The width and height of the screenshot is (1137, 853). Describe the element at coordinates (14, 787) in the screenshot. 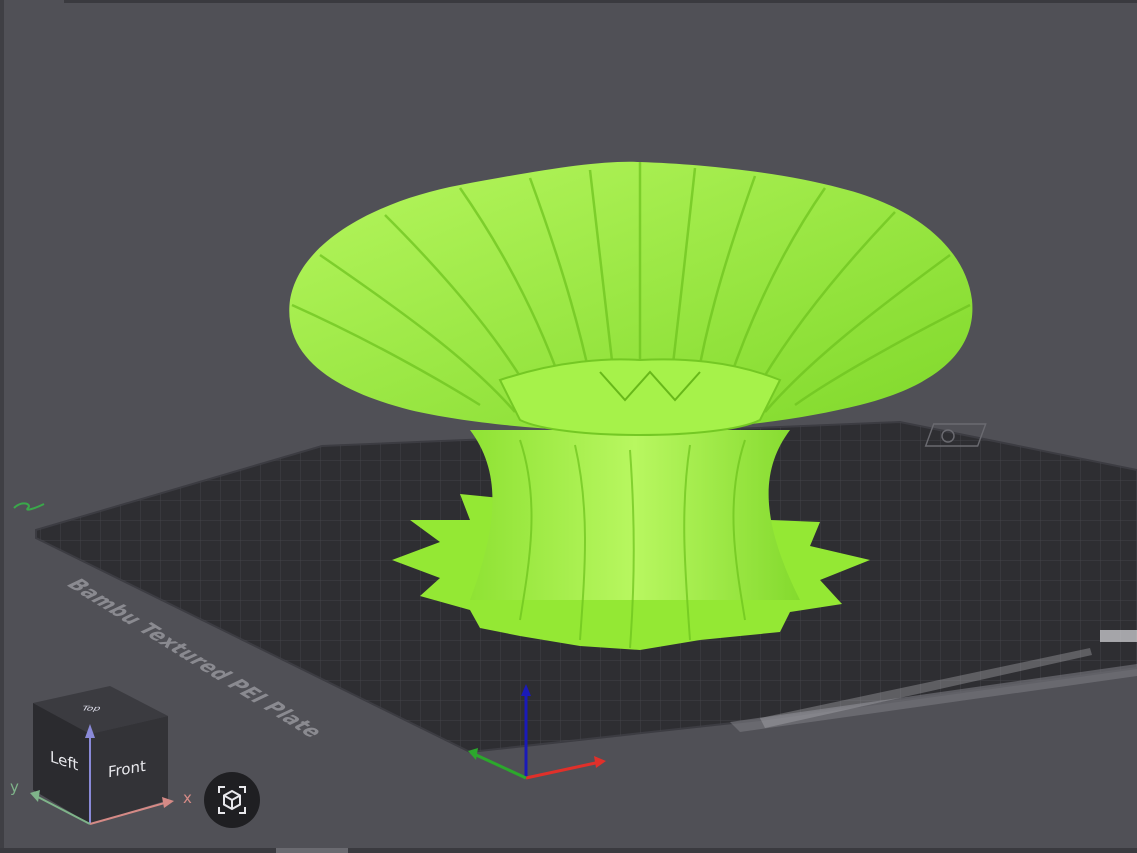

I see `axis-y-label: y` at that location.